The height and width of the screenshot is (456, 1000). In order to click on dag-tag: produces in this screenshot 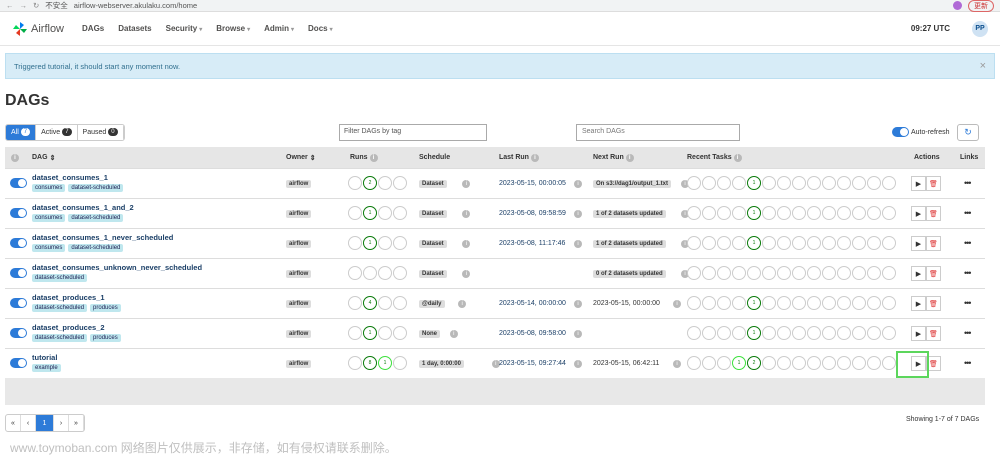, I will do `click(105, 308)`.